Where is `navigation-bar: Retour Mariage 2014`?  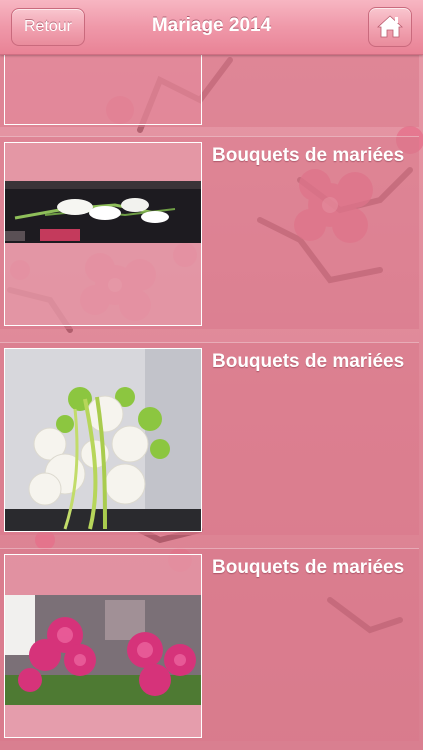
navigation-bar: Retour Mariage 2014 is located at coordinates (211, 27).